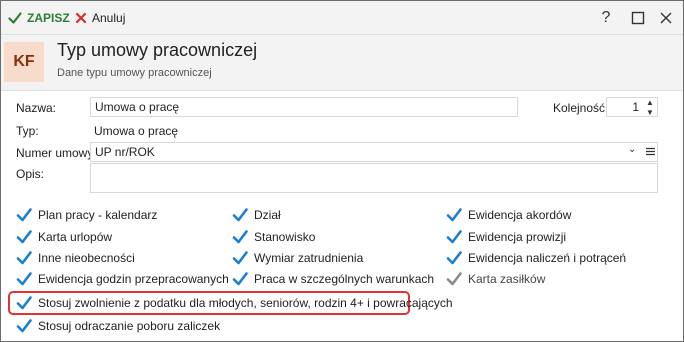  Describe the element at coordinates (547, 258) in the screenshot. I see `checkbox-label: Ewidencja naliczeń i potrąceń` at that location.